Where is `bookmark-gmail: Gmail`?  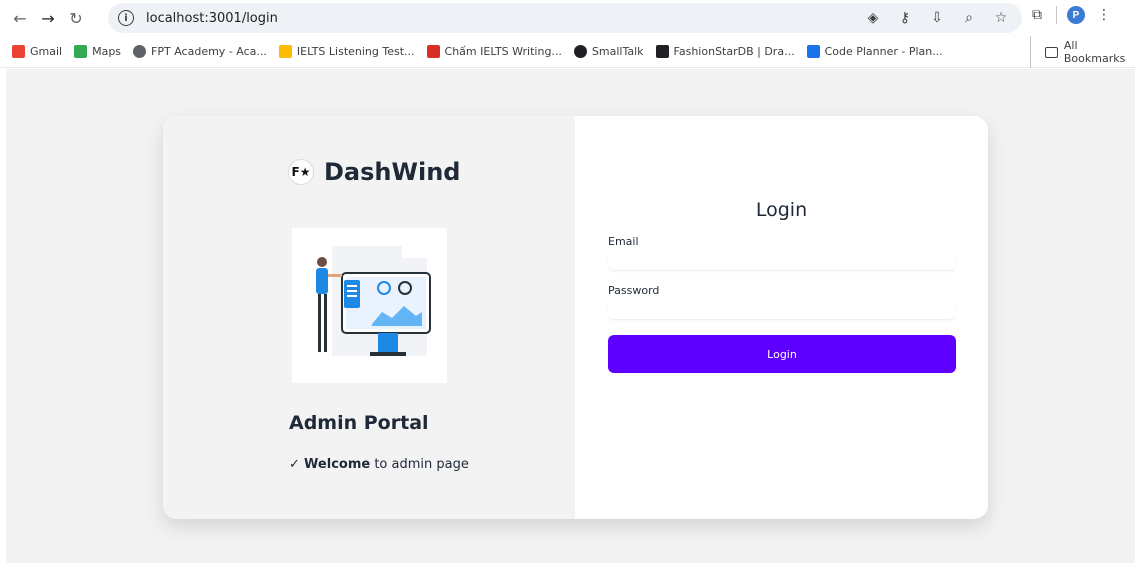 bookmark-gmail: Gmail is located at coordinates (37, 51).